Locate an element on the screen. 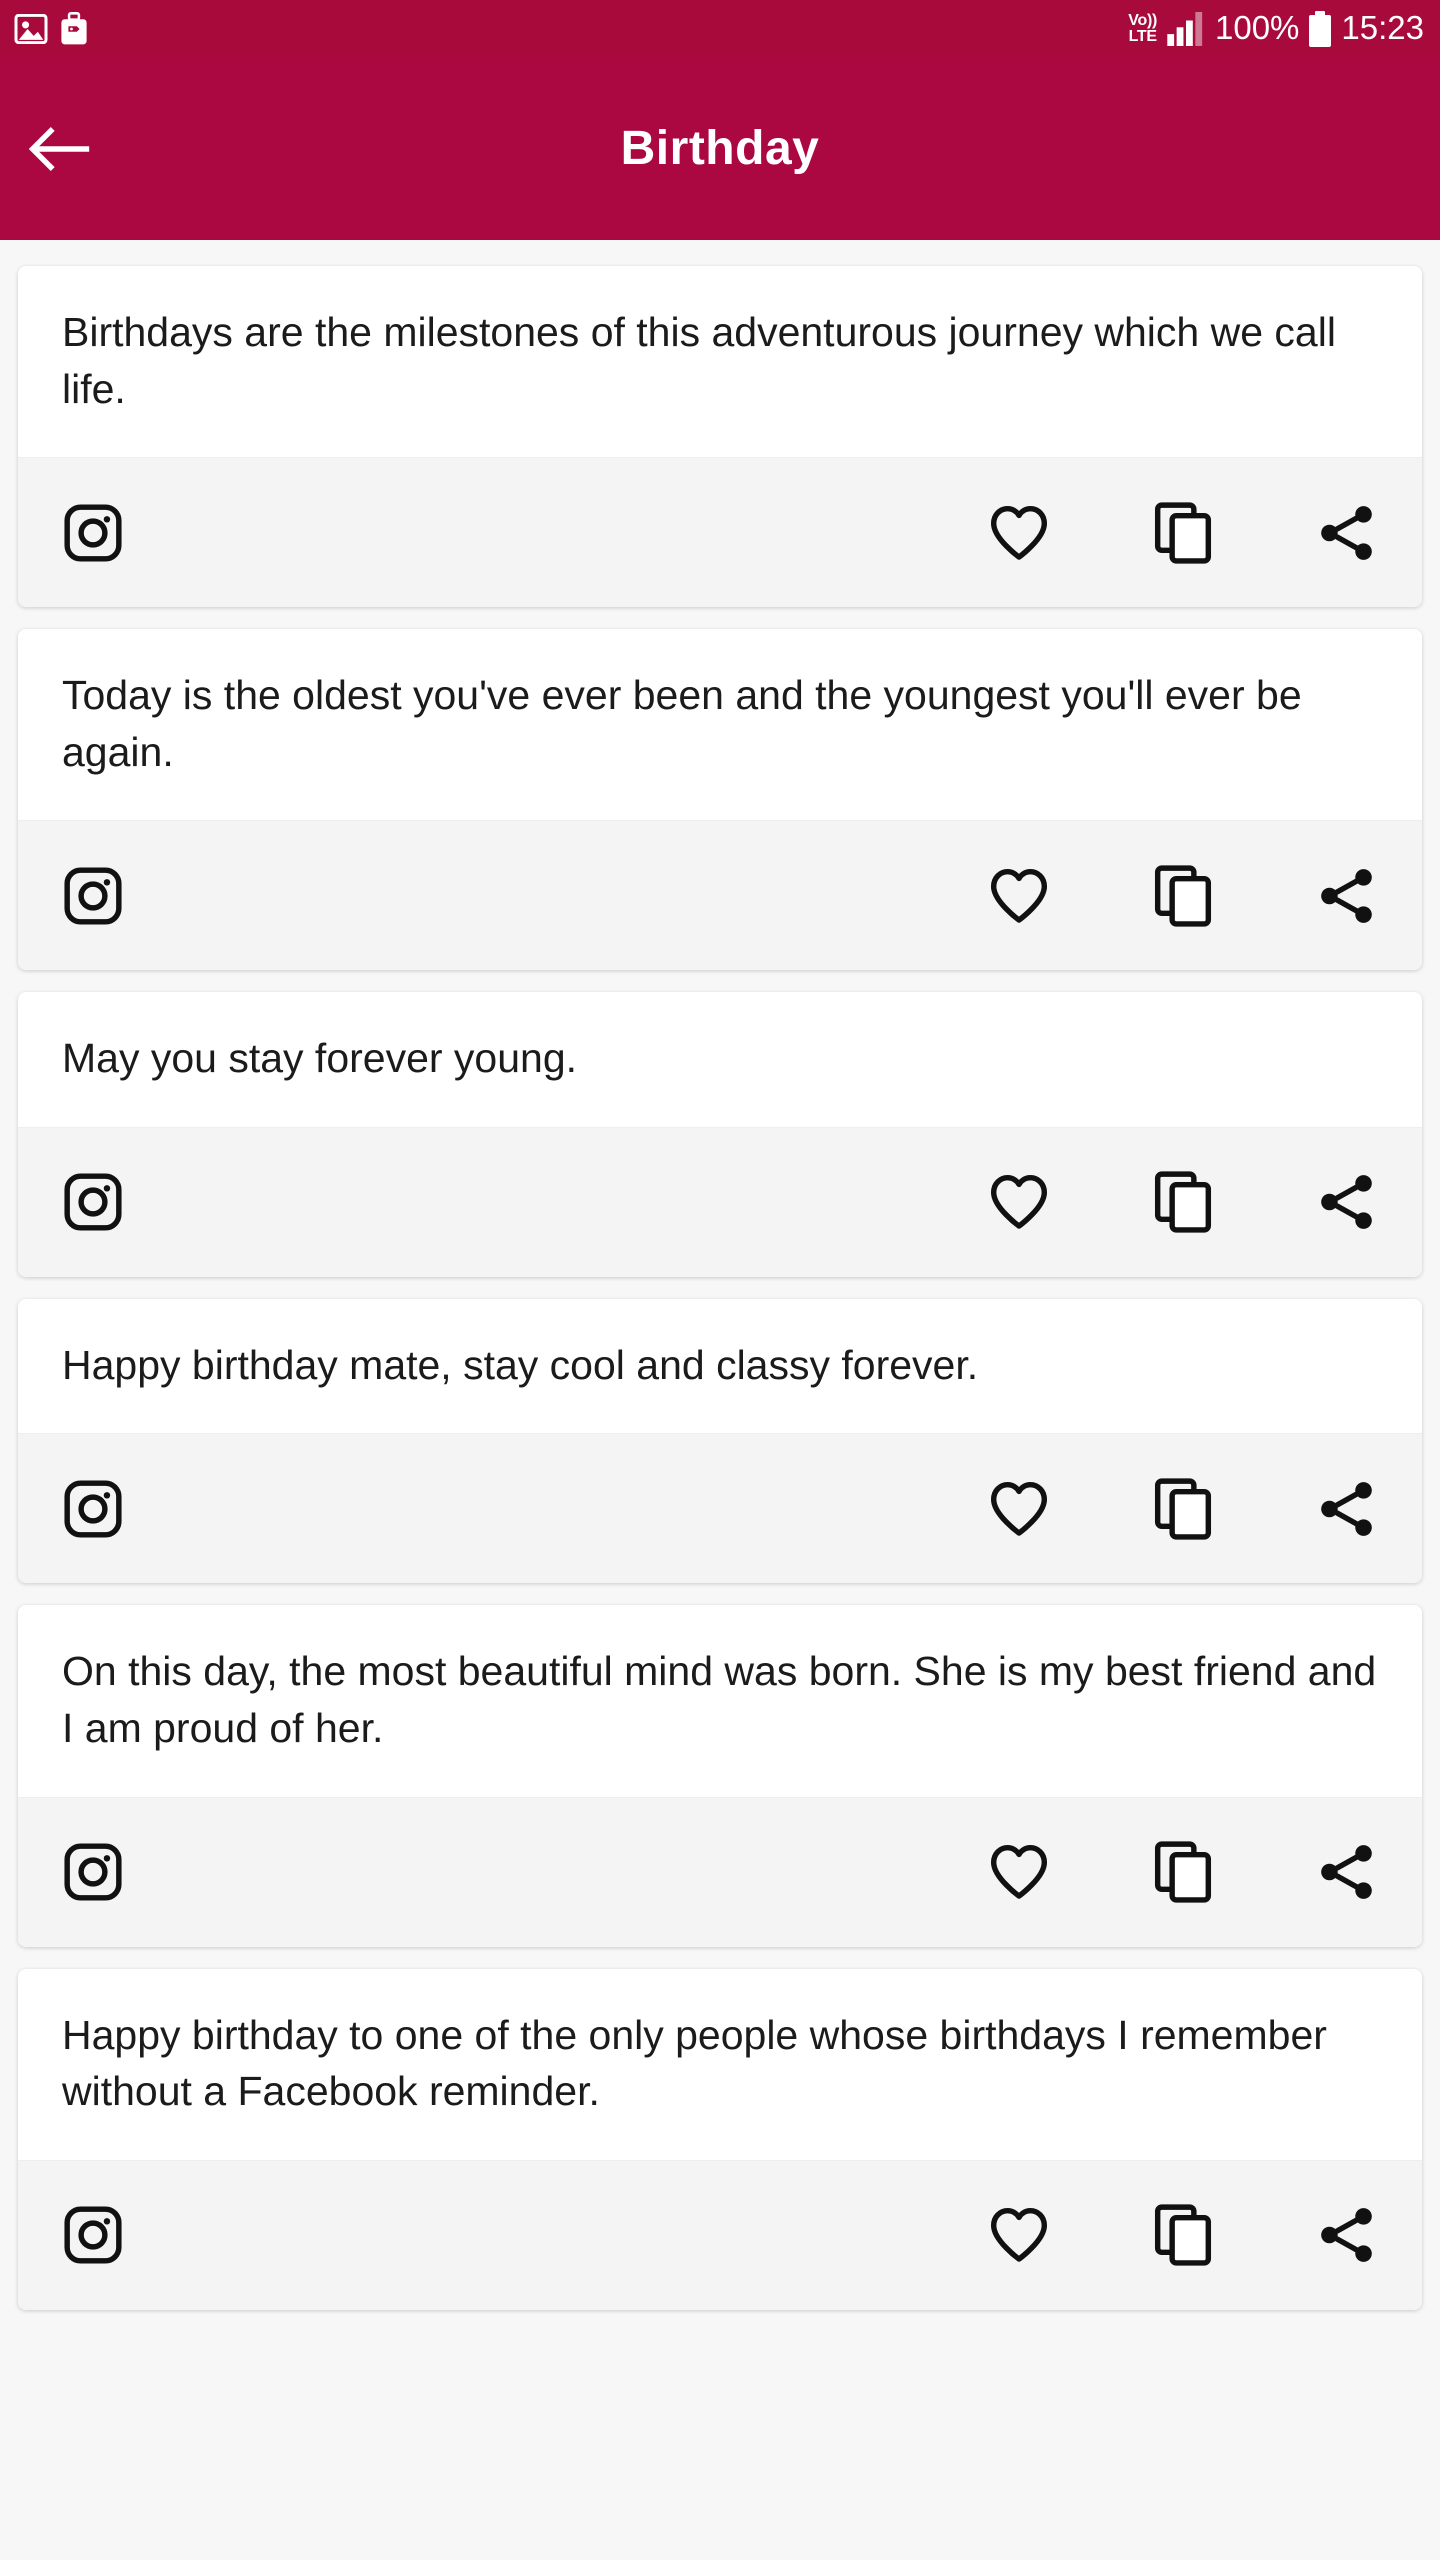 Image resolution: width=1440 pixels, height=2560 pixels. status-bar-left-icons is located at coordinates (51, 28).